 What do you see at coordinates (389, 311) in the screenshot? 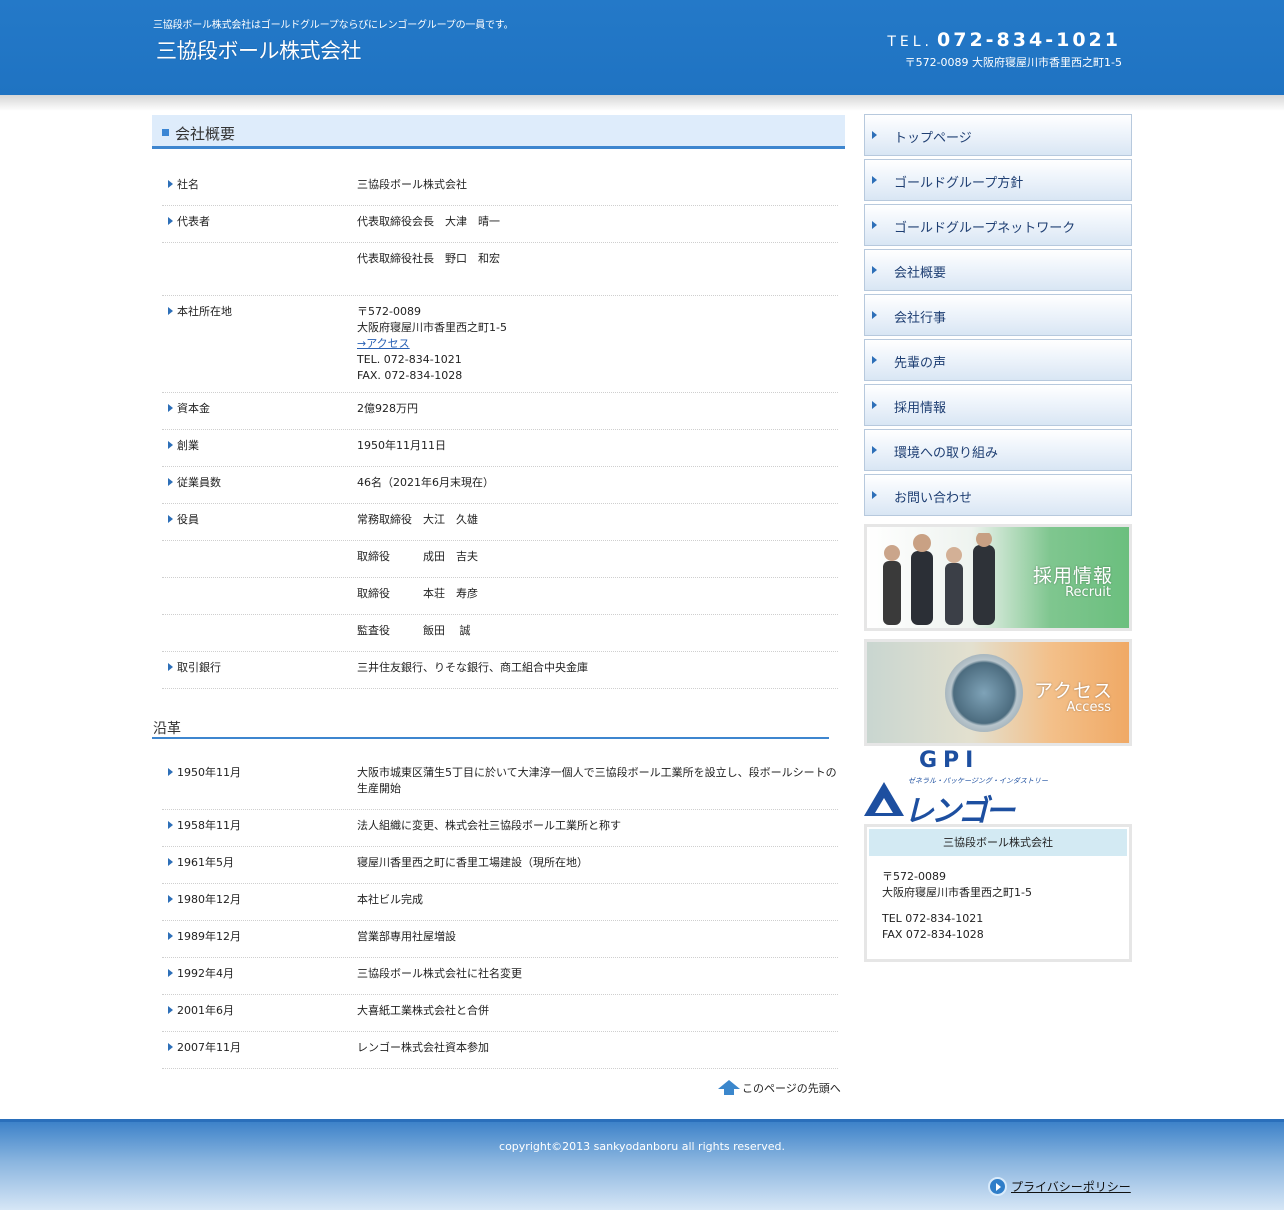
I see `postal-code: 〒572-0089` at bounding box center [389, 311].